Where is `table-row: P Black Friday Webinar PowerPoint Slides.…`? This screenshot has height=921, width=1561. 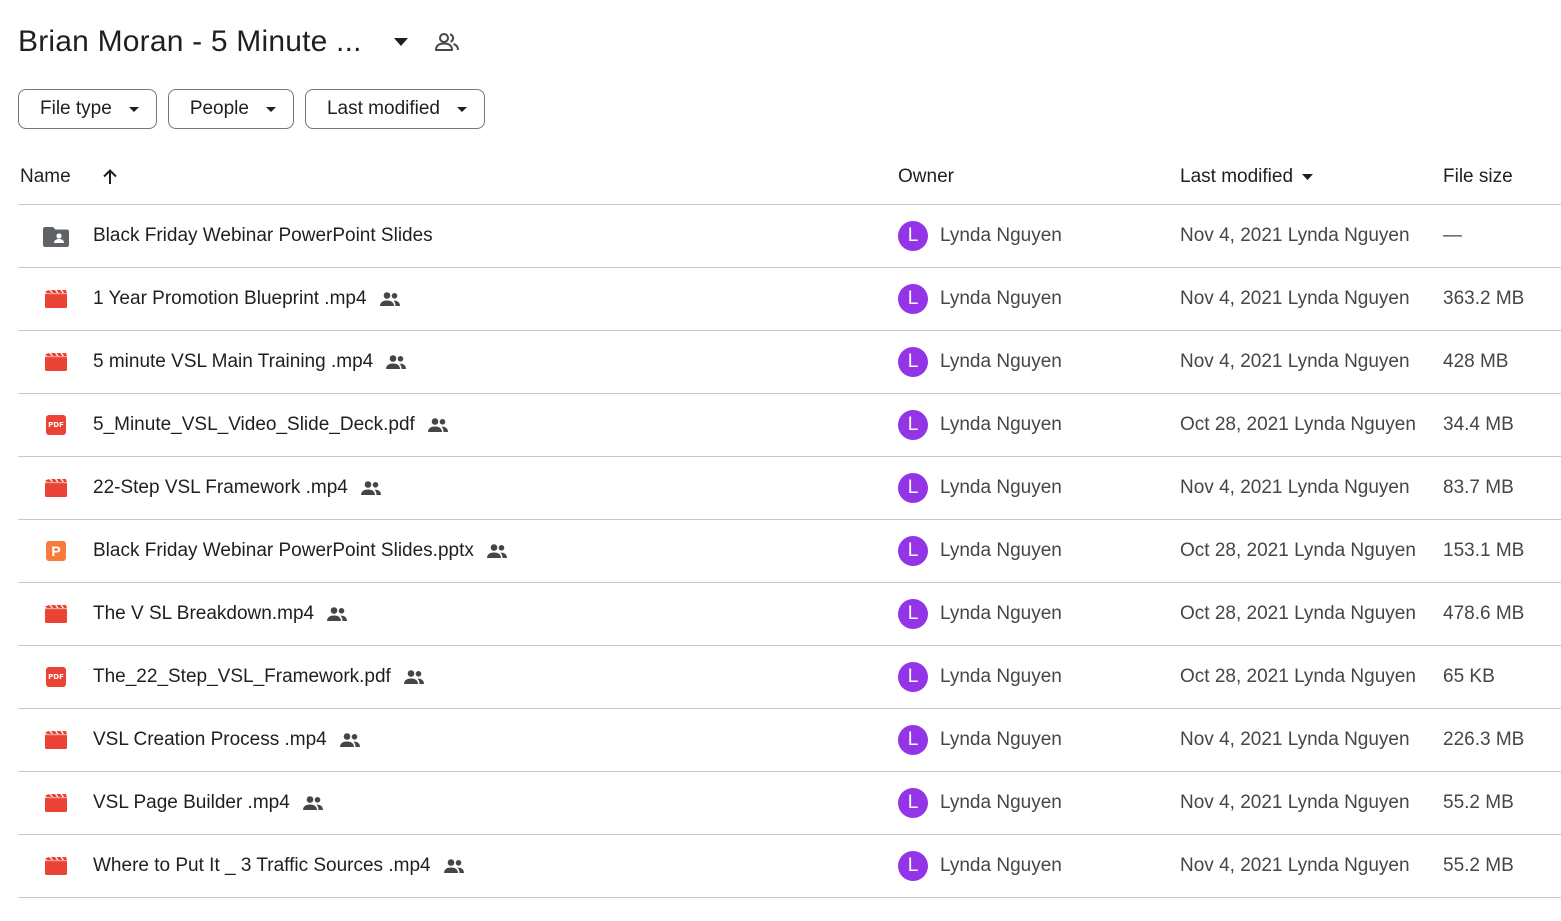 table-row: P Black Friday Webinar PowerPoint Slides.… is located at coordinates (789, 551).